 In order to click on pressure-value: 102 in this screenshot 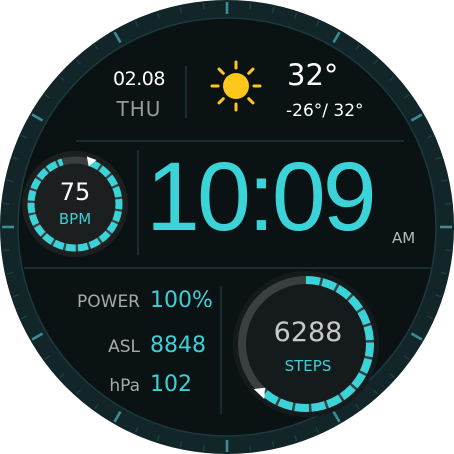, I will do `click(171, 384)`.